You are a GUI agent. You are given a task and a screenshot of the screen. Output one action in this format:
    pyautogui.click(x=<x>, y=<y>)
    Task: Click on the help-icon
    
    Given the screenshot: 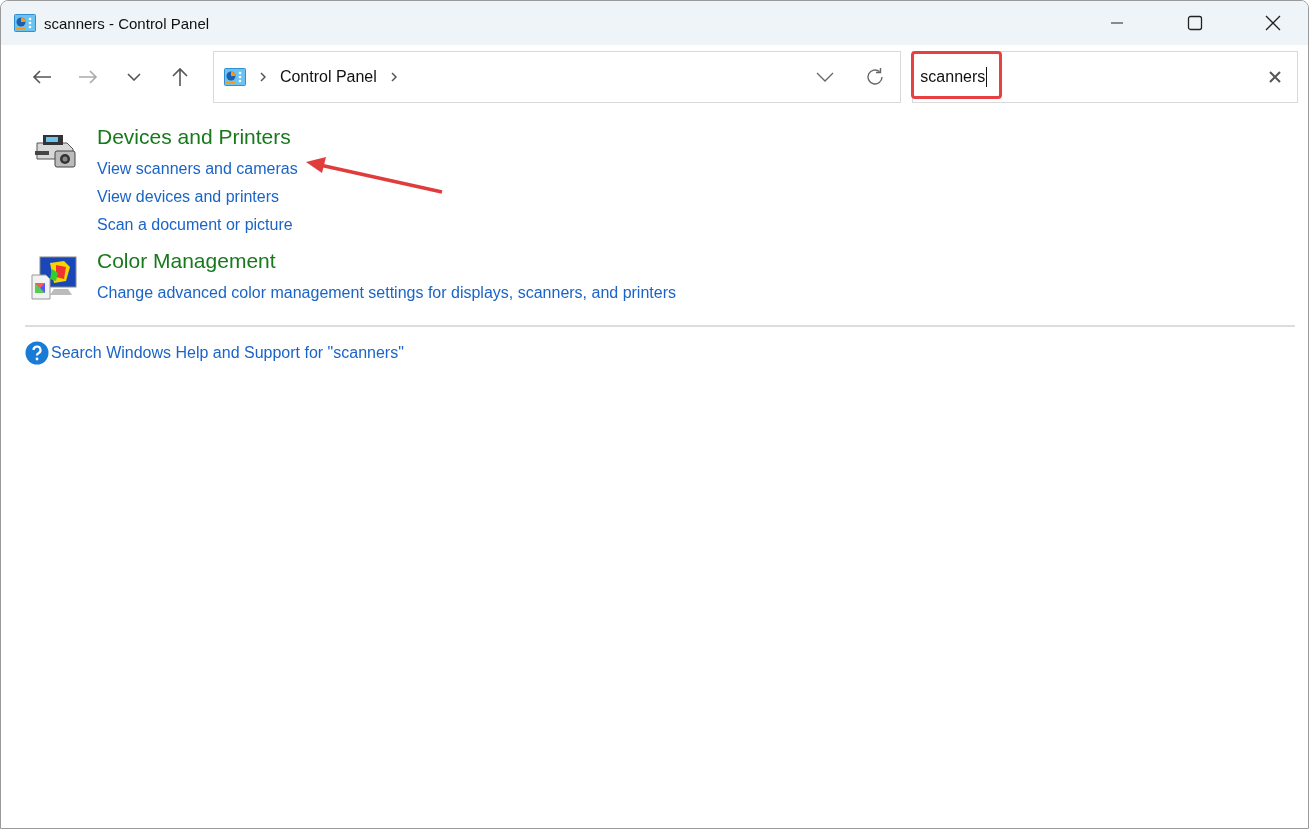 What is the action you would take?
    pyautogui.click(x=37, y=353)
    